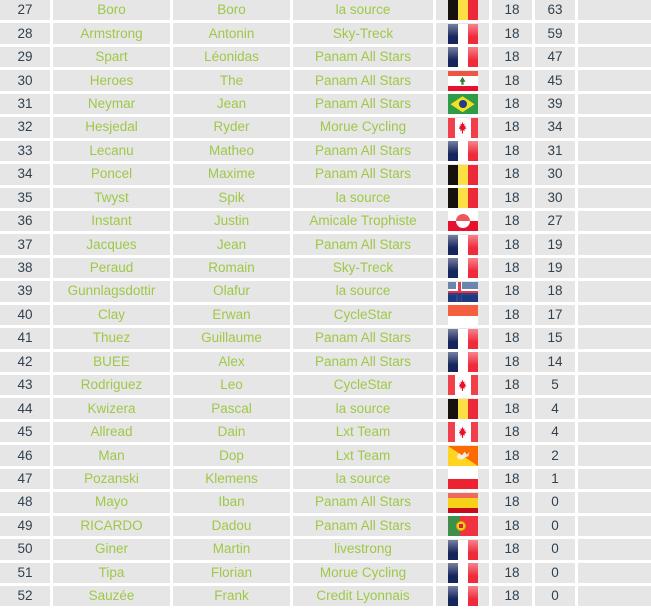 The width and height of the screenshot is (651, 609). I want to click on first-name-cell: Spik, so click(231, 197).